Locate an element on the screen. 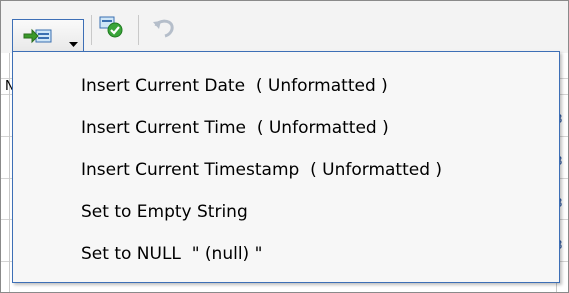  insert-value-icon is located at coordinates (38, 38).